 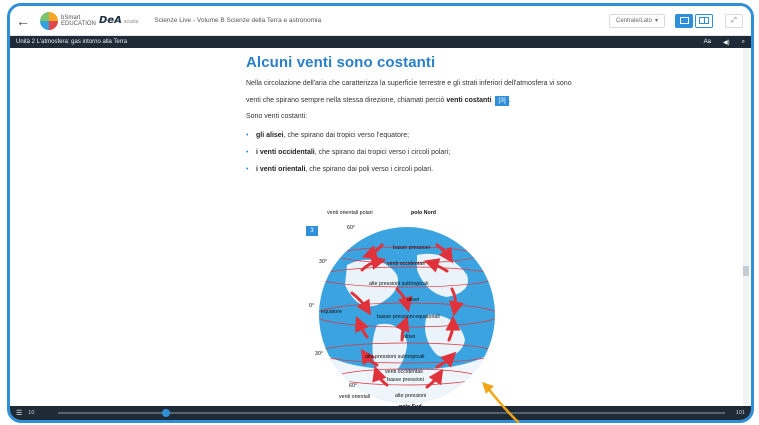 I want to click on label-lat-60n: 60°, so click(x=351, y=228).